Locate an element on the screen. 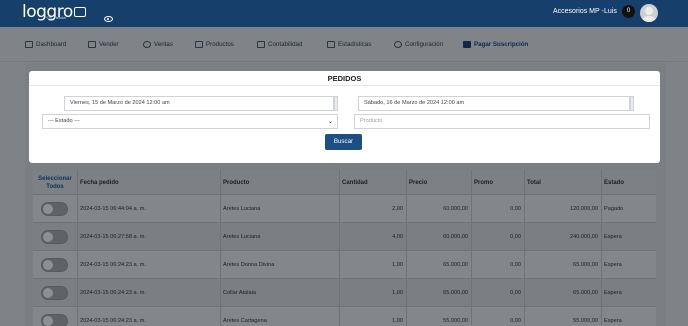  store-selector: Accesorios MP - is located at coordinates (578, 11).